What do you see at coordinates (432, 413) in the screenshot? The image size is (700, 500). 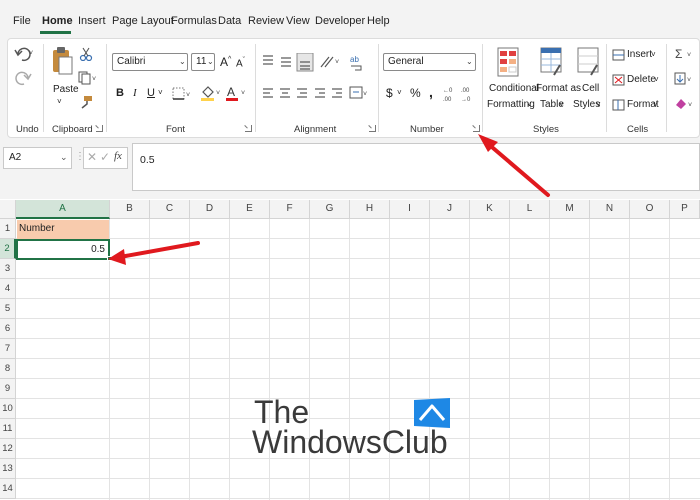 I see `windows-logo-icon` at bounding box center [432, 413].